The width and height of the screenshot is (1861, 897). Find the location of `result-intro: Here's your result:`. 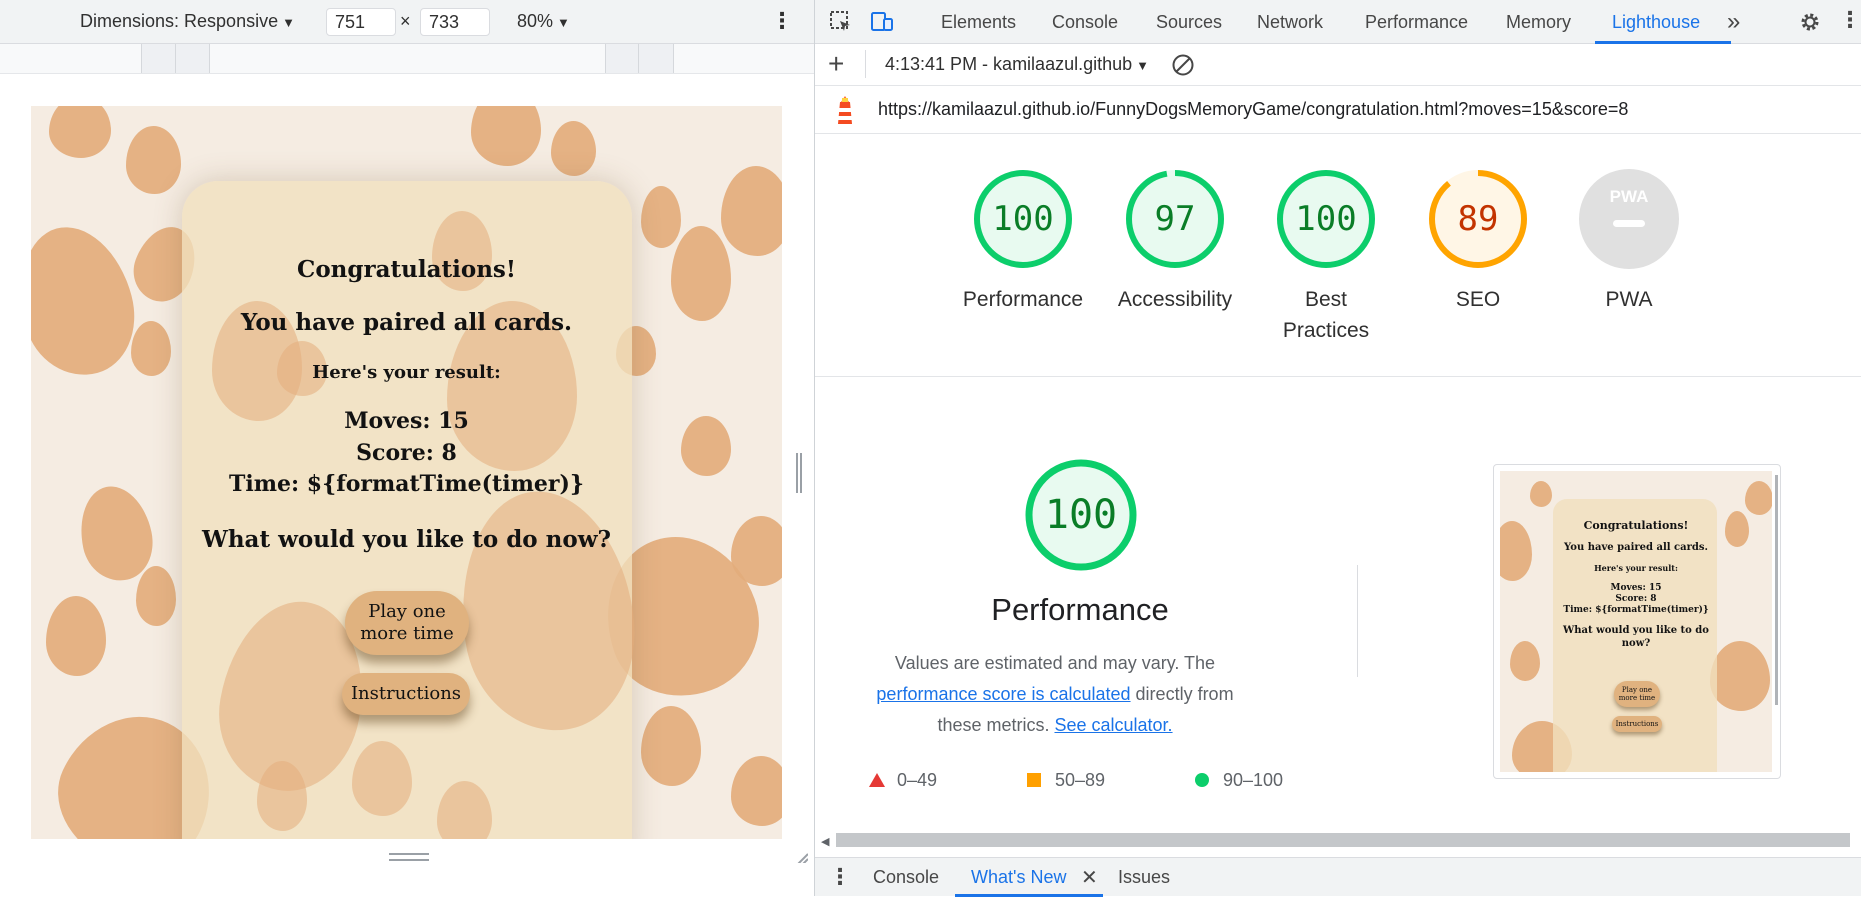

result-intro: Here's your result: is located at coordinates (406, 372).